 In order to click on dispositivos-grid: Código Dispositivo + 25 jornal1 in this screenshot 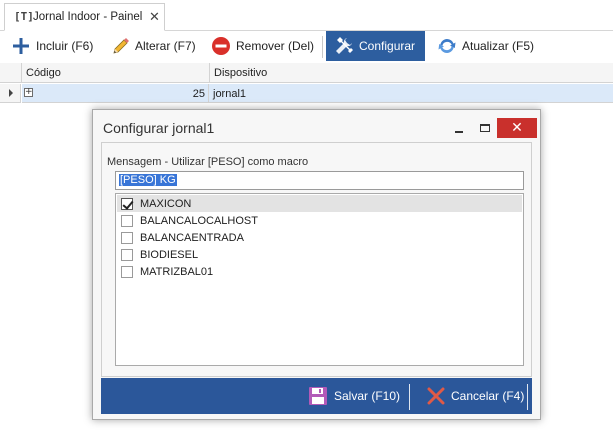, I will do `click(306, 83)`.